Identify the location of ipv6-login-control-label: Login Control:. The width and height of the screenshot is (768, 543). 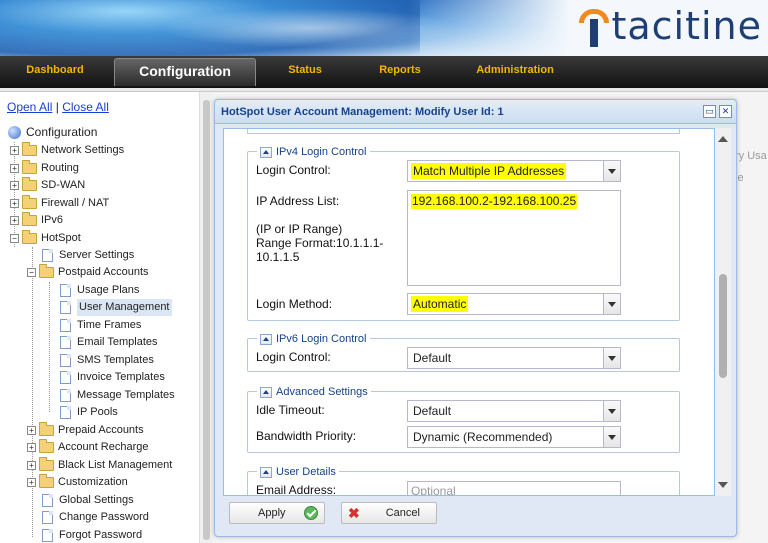
(293, 357).